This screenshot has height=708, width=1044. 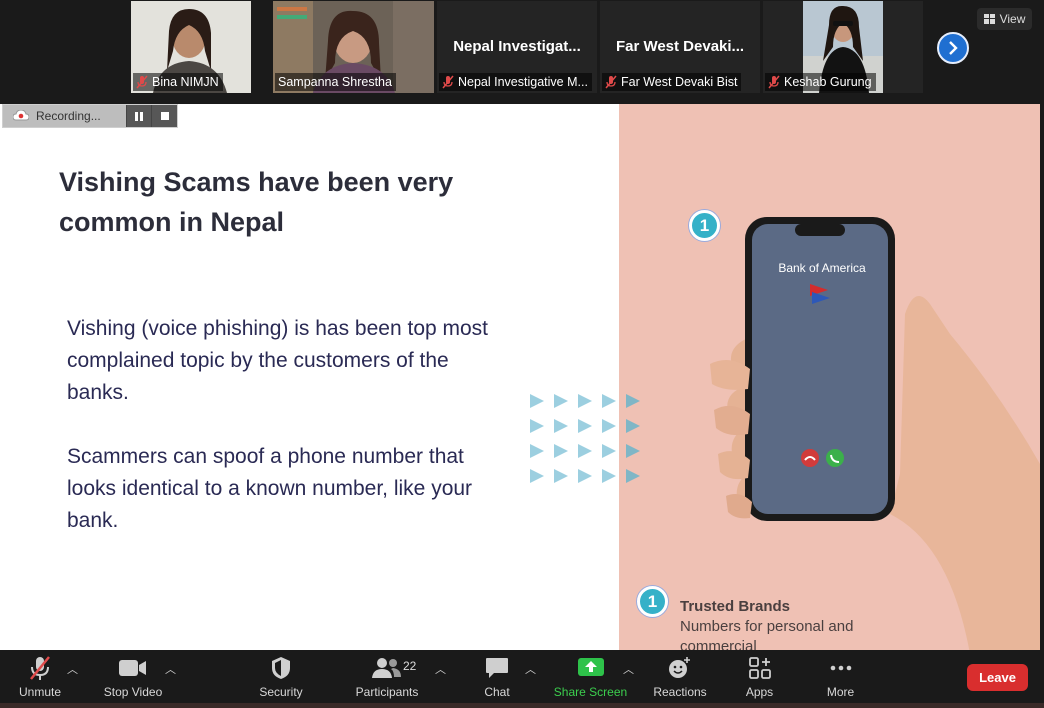 What do you see at coordinates (989, 19) in the screenshot?
I see `grid-view-icon` at bounding box center [989, 19].